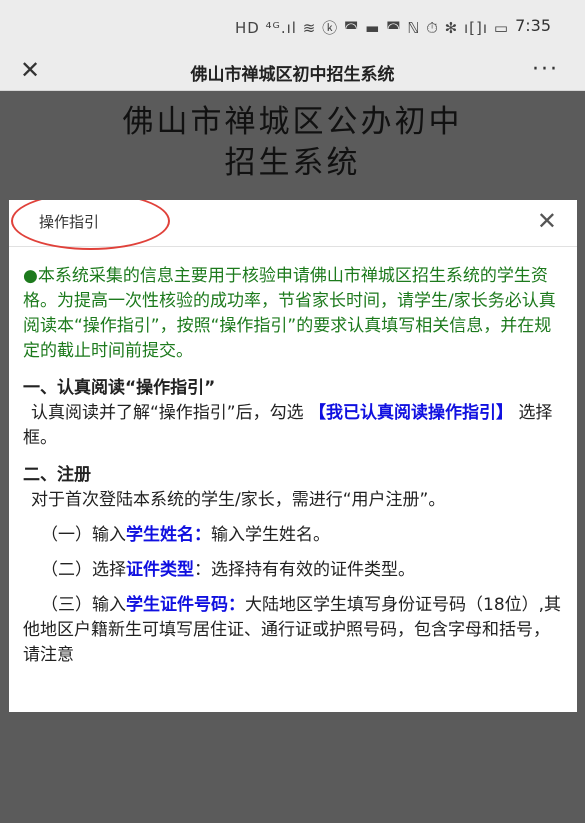 The width and height of the screenshot is (585, 823). I want to click on status-time: 7:35, so click(533, 25).